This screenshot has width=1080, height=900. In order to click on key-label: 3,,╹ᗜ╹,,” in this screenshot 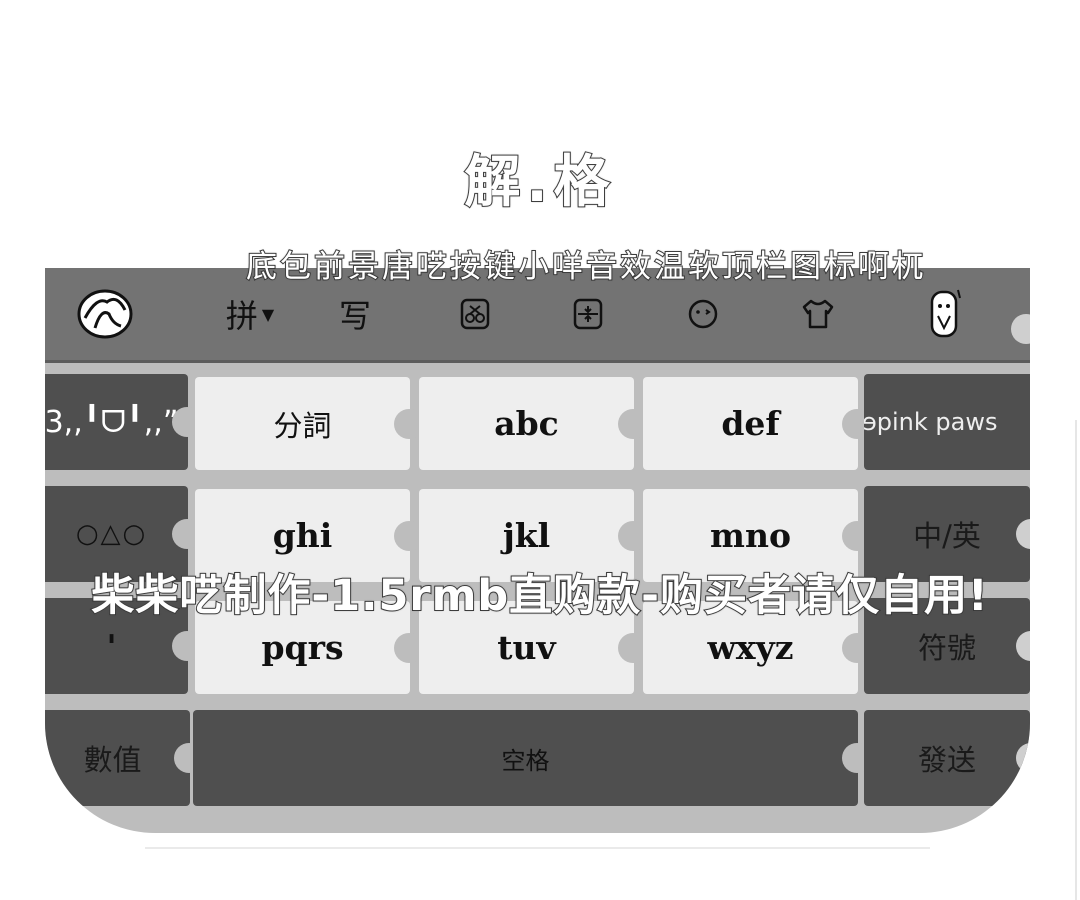, I will do `click(112, 422)`.